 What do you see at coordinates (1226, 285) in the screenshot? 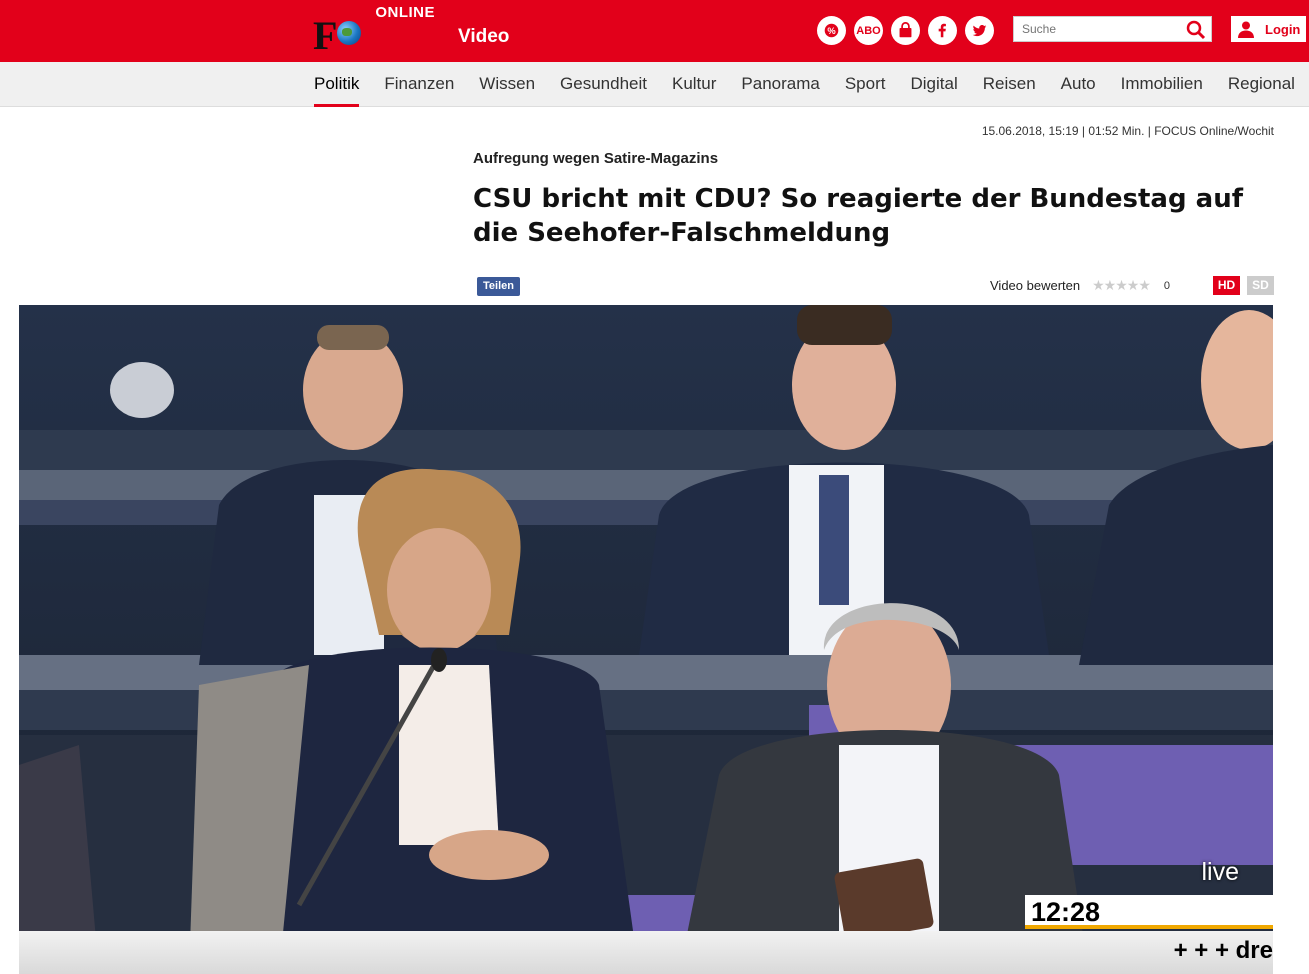
I see `hd-quality-button: HD` at bounding box center [1226, 285].